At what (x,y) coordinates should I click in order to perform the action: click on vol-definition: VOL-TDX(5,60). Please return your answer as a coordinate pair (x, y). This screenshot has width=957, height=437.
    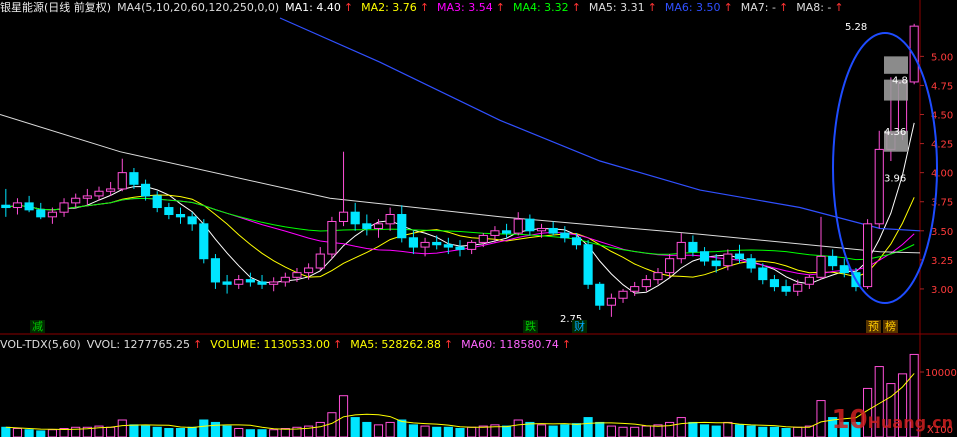
    Looking at the image, I should click on (40, 344).